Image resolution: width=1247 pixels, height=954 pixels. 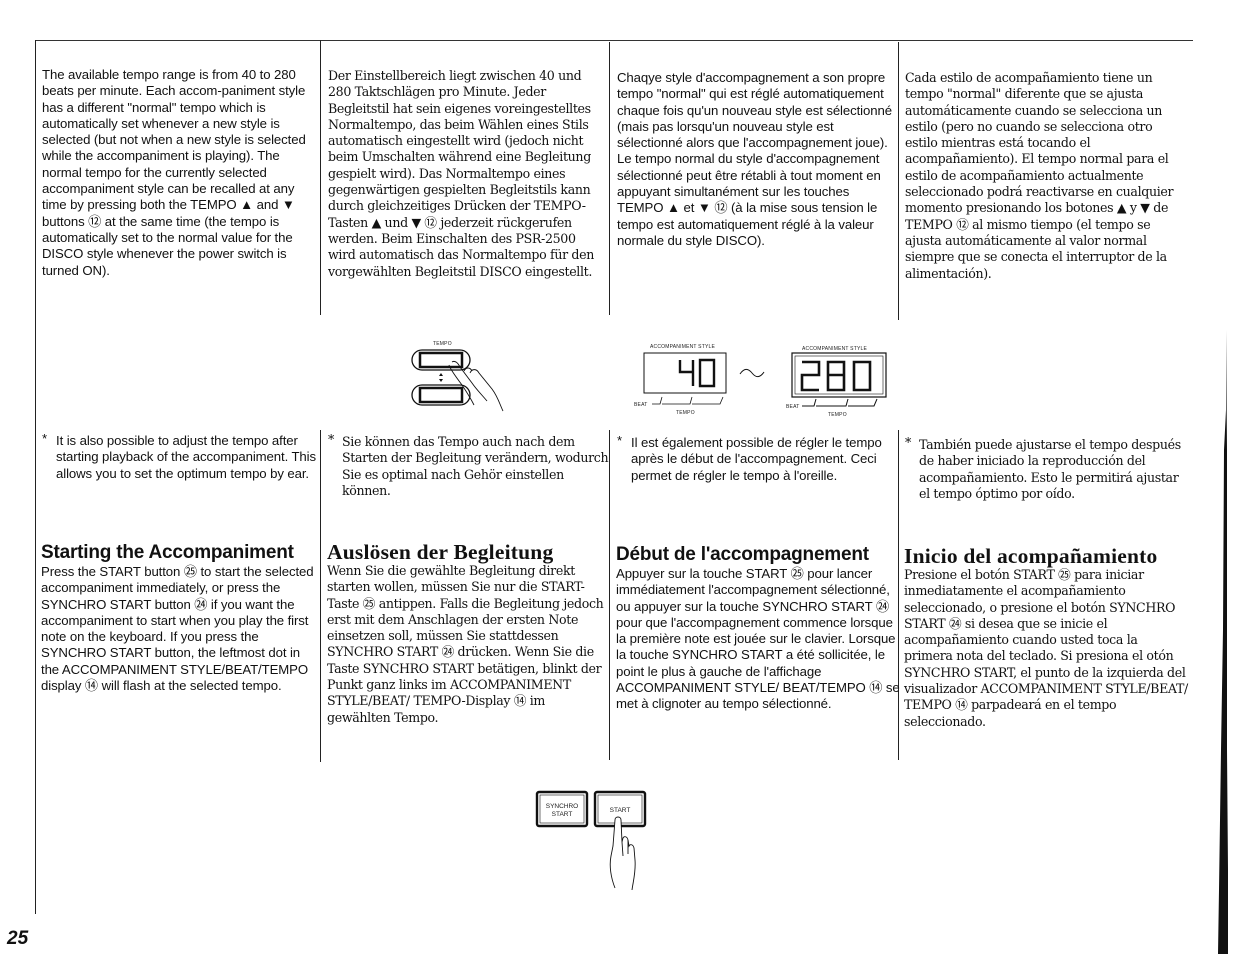 I want to click on start-heading-spanish: Inicio del acompañamiento, so click(x=1031, y=556).